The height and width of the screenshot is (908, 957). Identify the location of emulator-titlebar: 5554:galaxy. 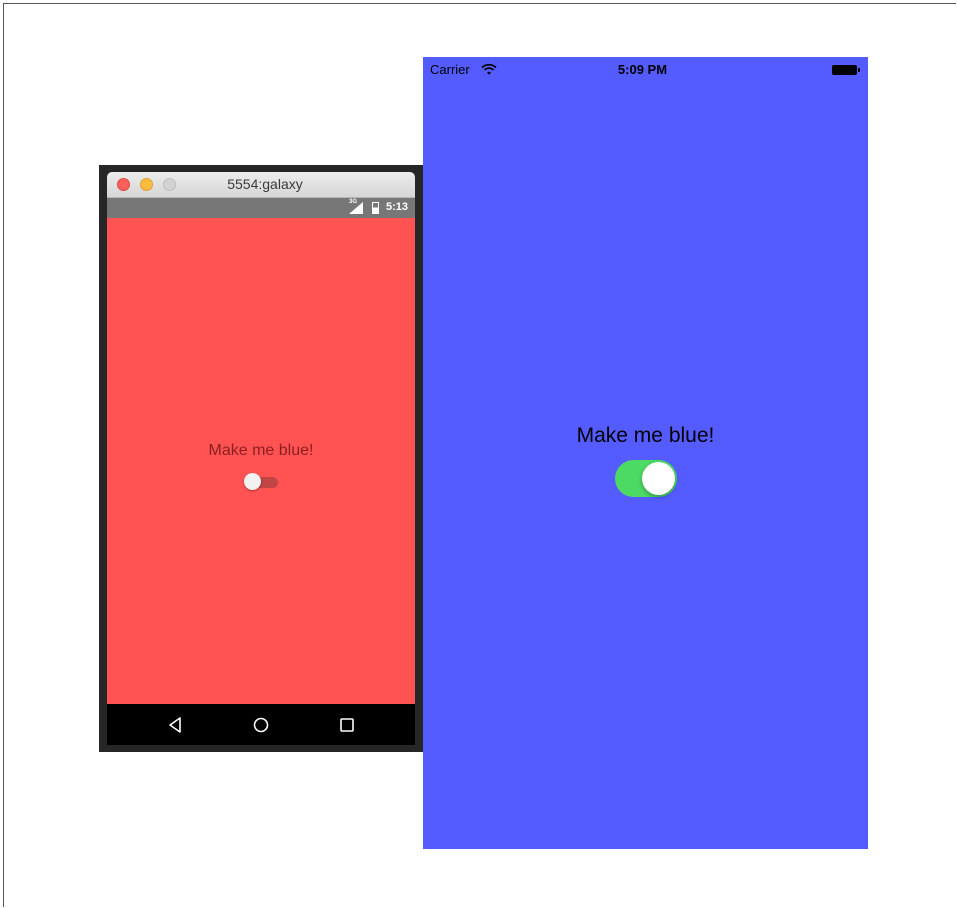
(261, 185).